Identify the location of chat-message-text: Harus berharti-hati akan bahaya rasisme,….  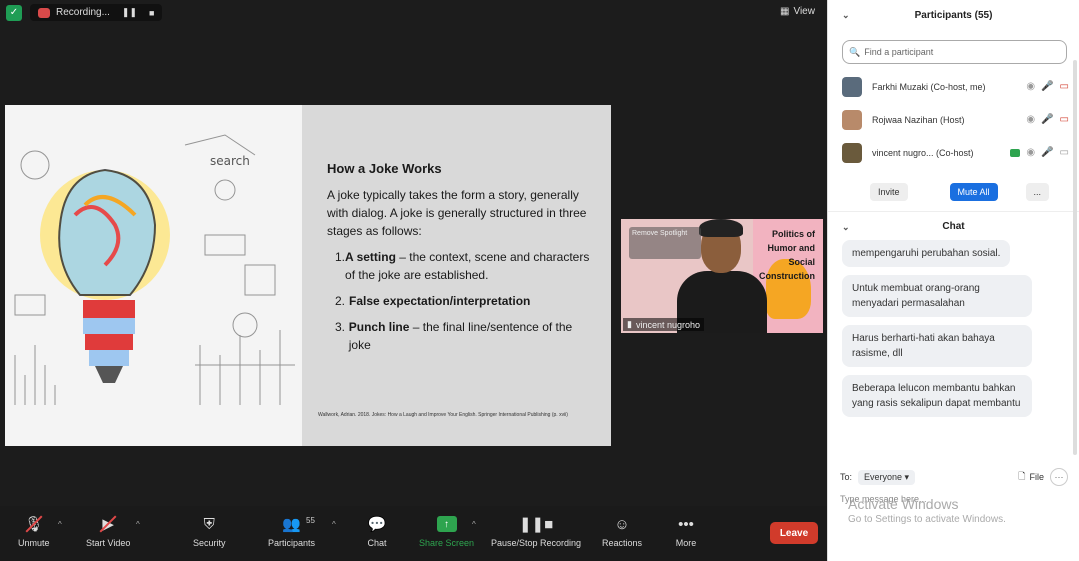
(937, 346).